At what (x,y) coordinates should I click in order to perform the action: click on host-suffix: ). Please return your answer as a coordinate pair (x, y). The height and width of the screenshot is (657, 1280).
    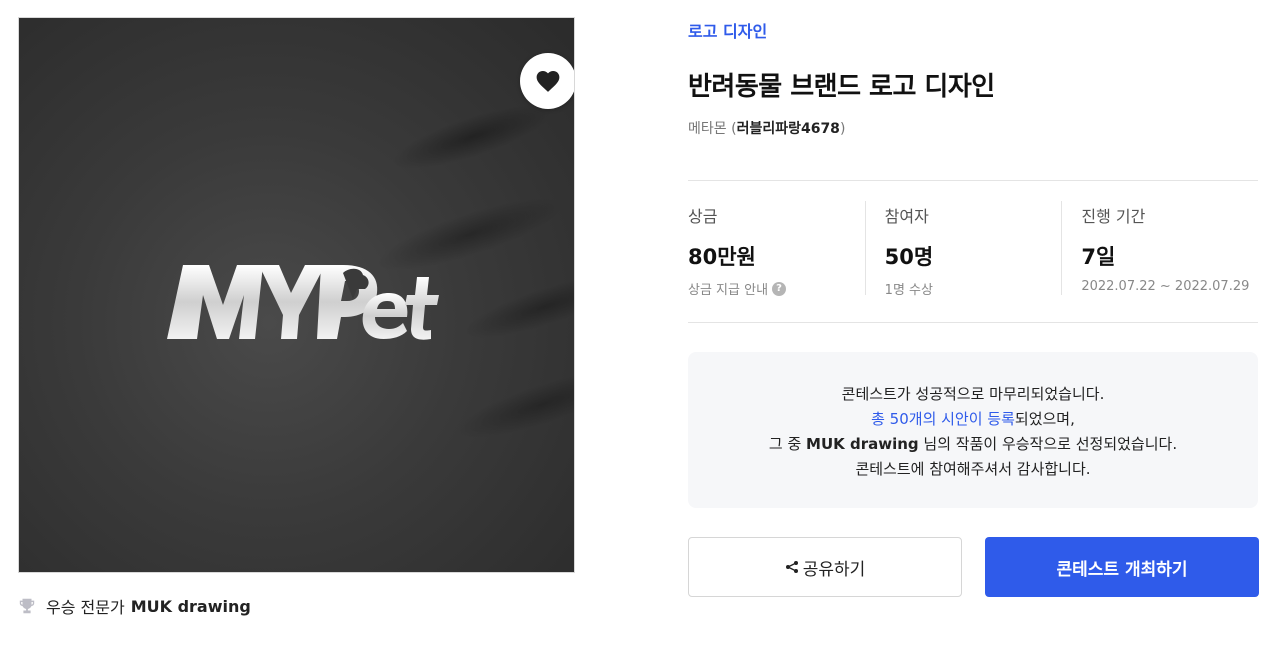
    Looking at the image, I should click on (842, 129).